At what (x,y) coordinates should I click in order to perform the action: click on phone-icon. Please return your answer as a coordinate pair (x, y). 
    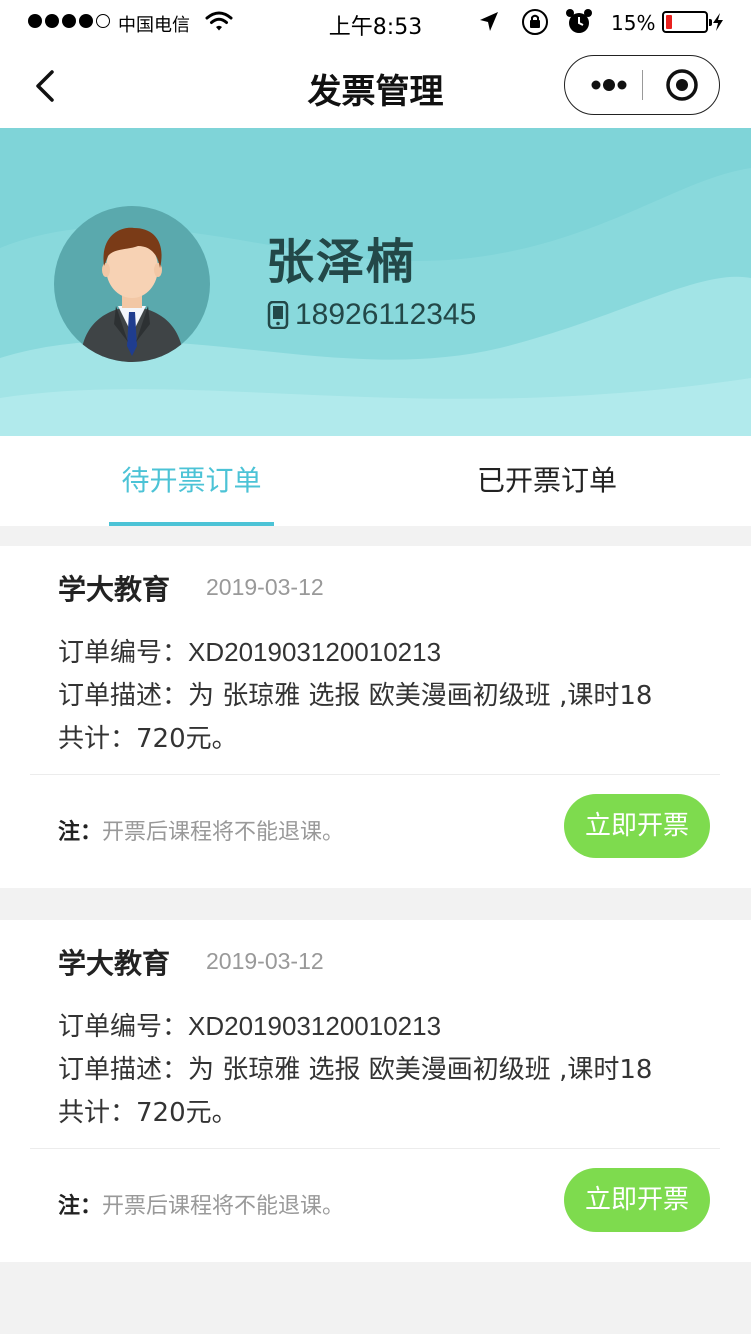
    Looking at the image, I should click on (278, 315).